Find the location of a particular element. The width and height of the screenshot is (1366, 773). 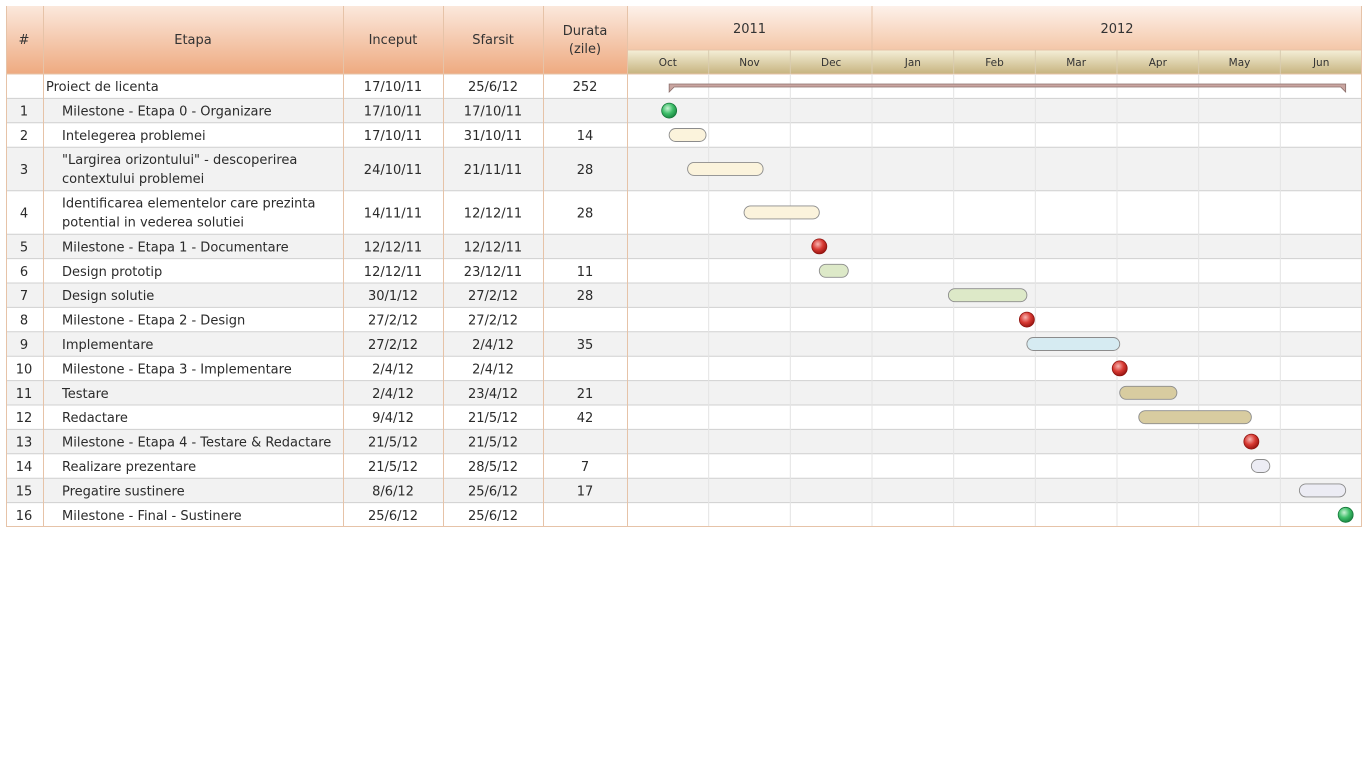

month-label: Mar is located at coordinates (1076, 63).